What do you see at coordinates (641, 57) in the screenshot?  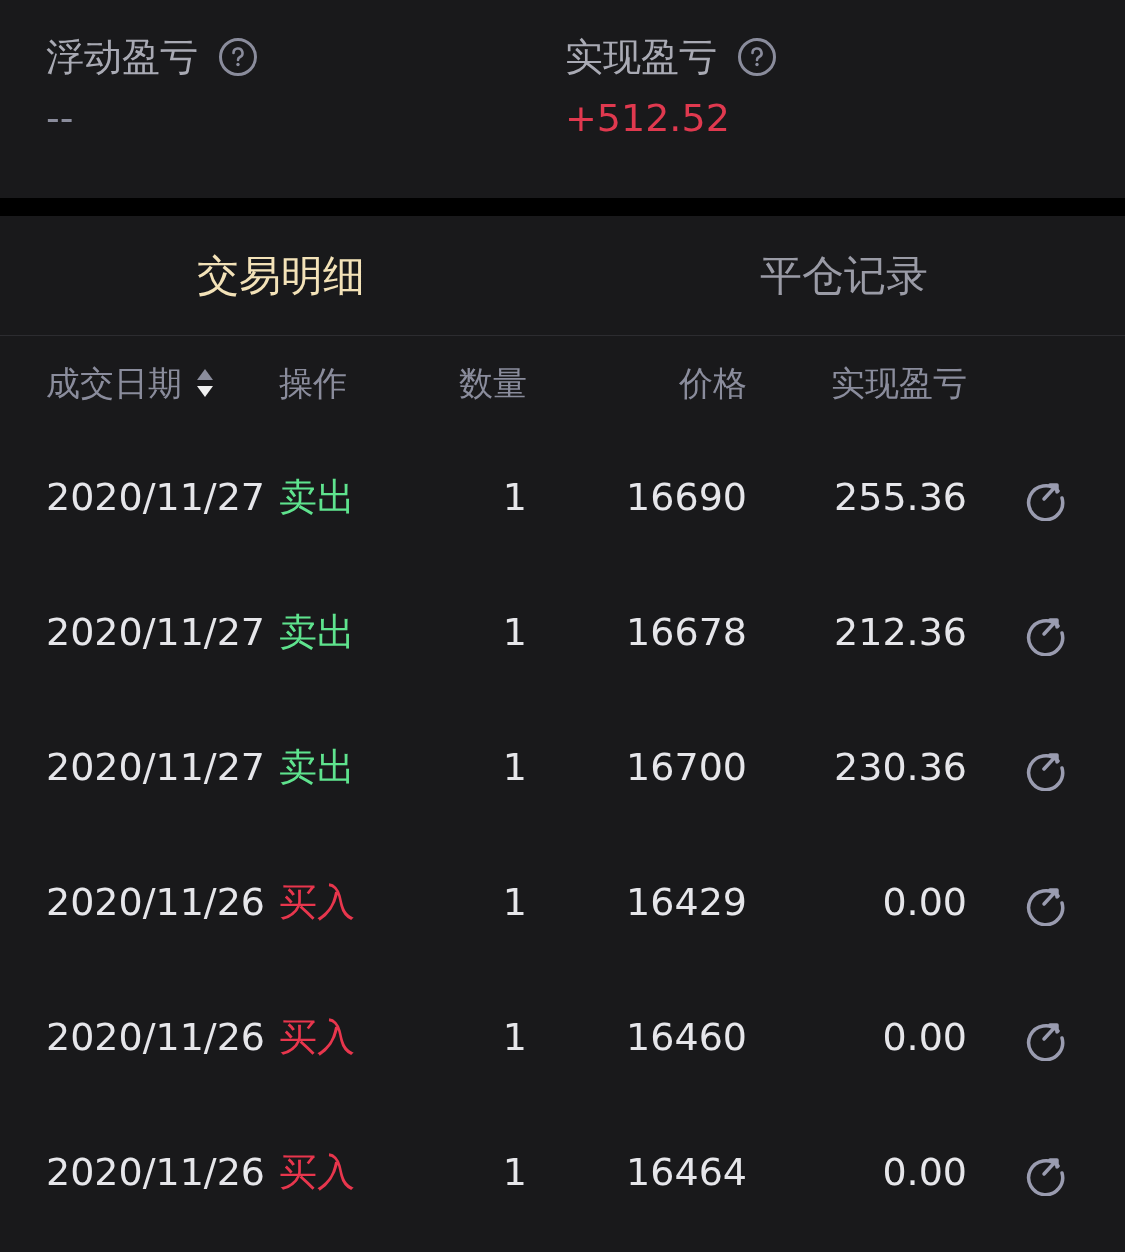 I see `summary-label: 实现盈亏` at bounding box center [641, 57].